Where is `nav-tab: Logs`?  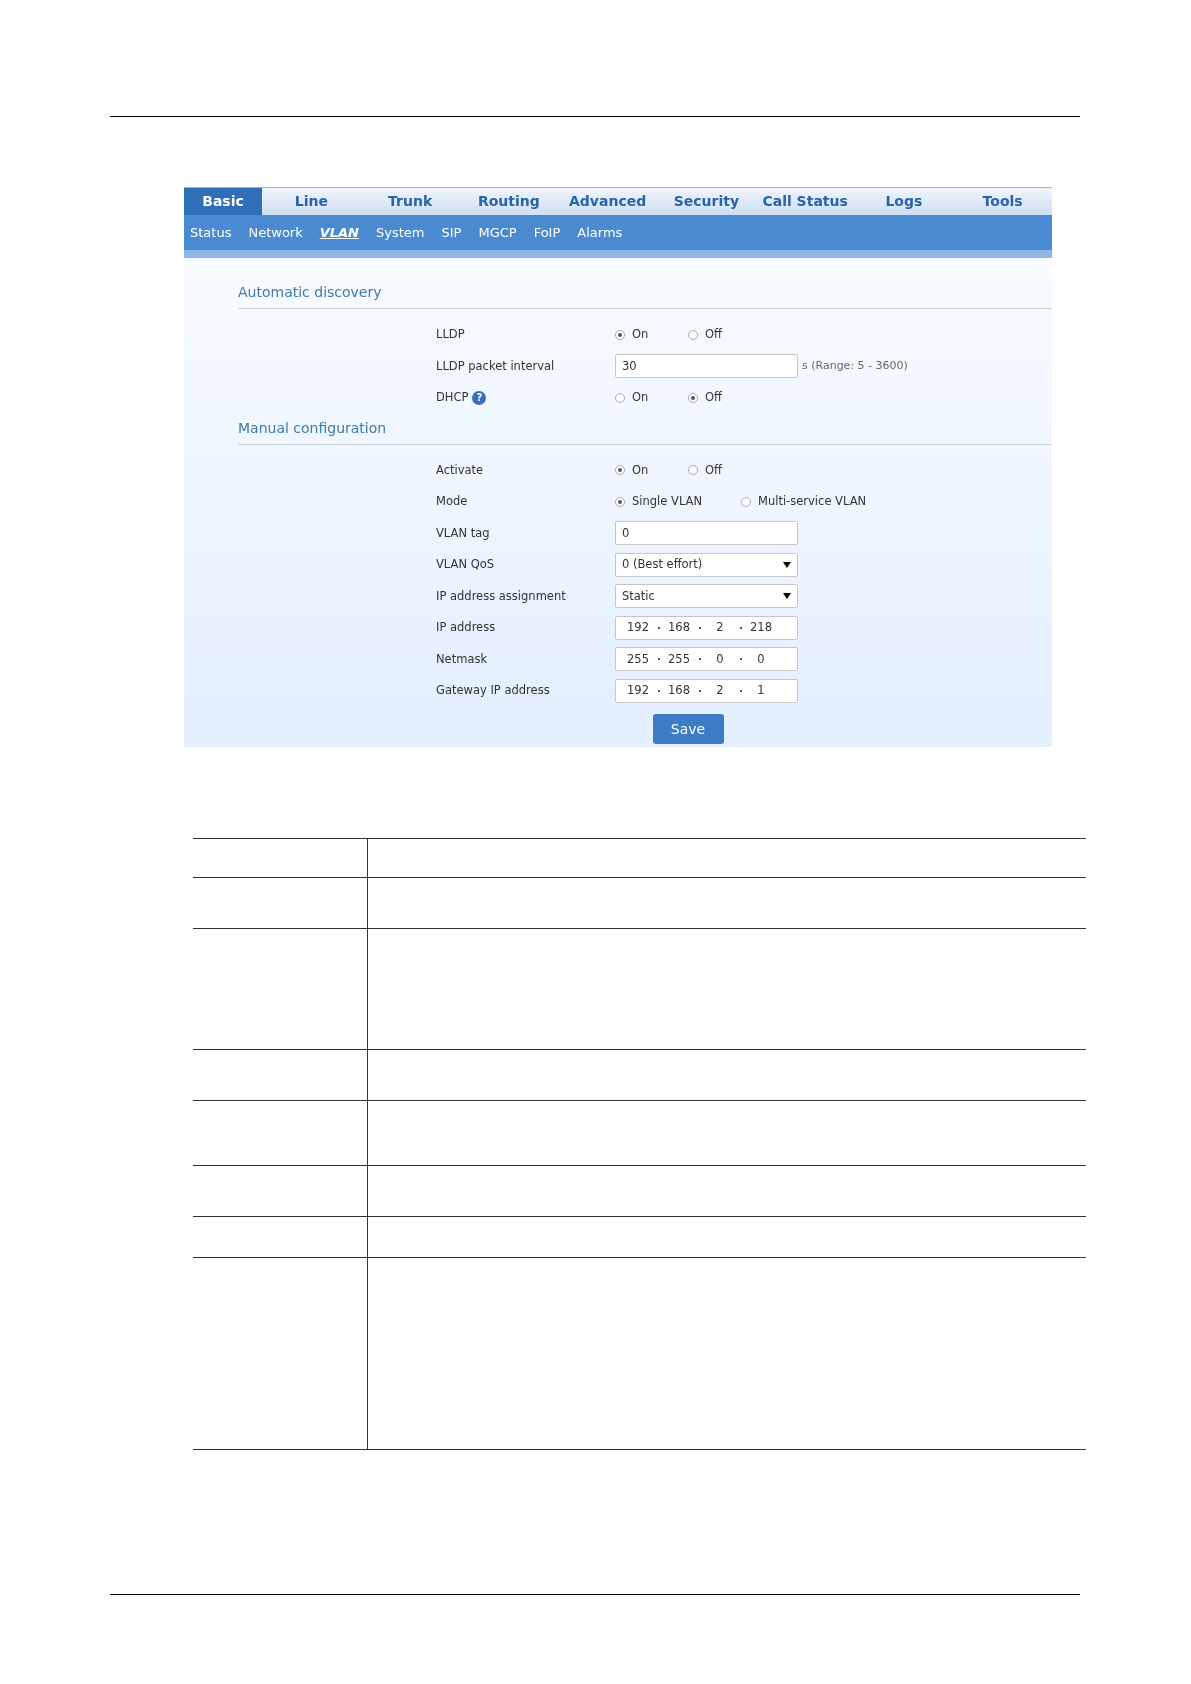
nav-tab: Logs is located at coordinates (904, 201).